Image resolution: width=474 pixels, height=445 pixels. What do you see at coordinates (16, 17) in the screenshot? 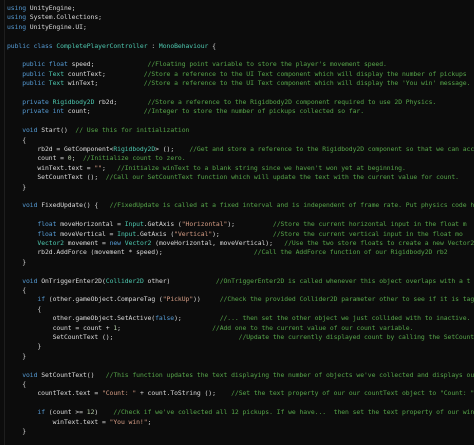
I see `code-token: using` at bounding box center [16, 17].